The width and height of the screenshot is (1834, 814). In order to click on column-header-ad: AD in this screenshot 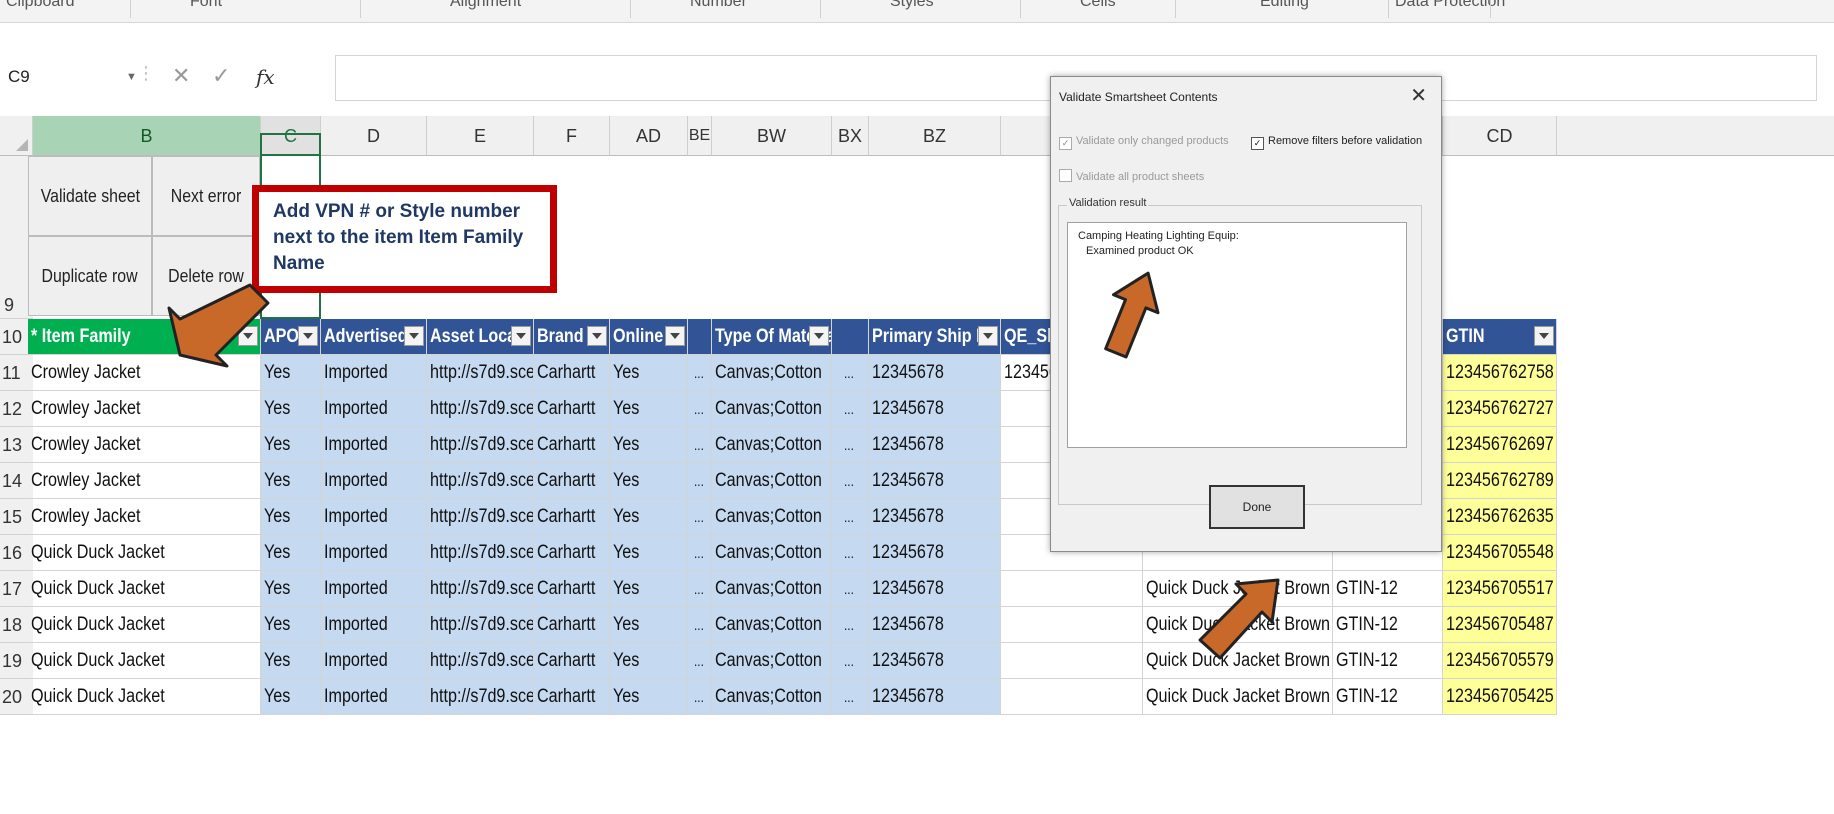, I will do `click(649, 136)`.